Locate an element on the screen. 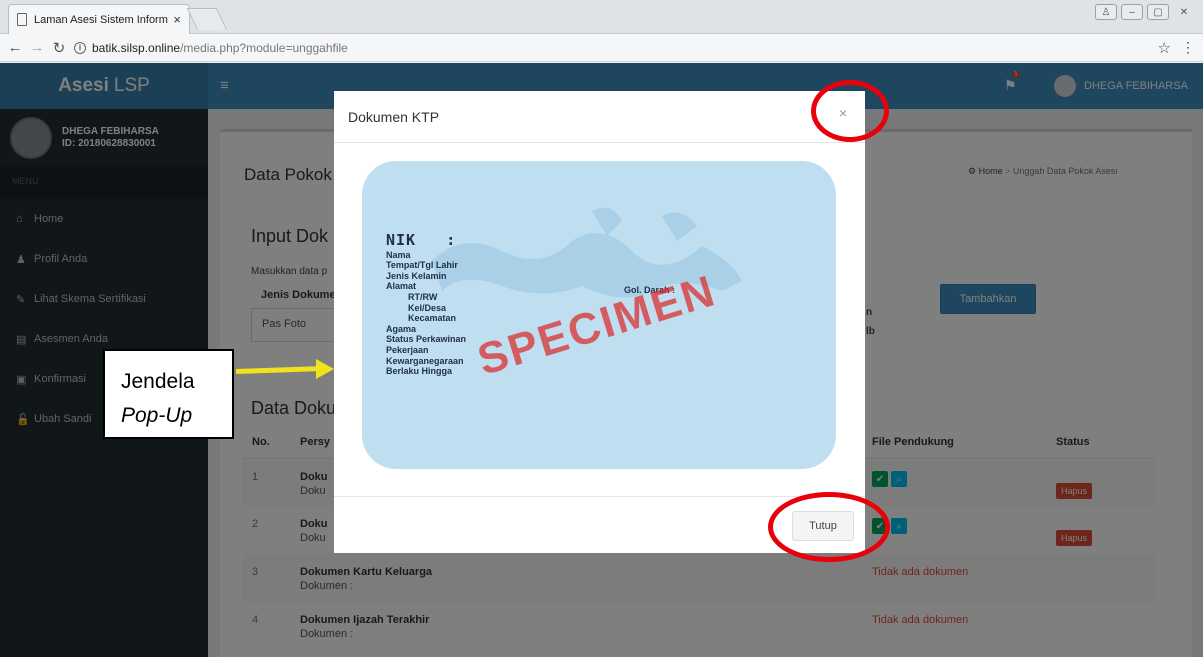  new-tab-button is located at coordinates (207, 19).